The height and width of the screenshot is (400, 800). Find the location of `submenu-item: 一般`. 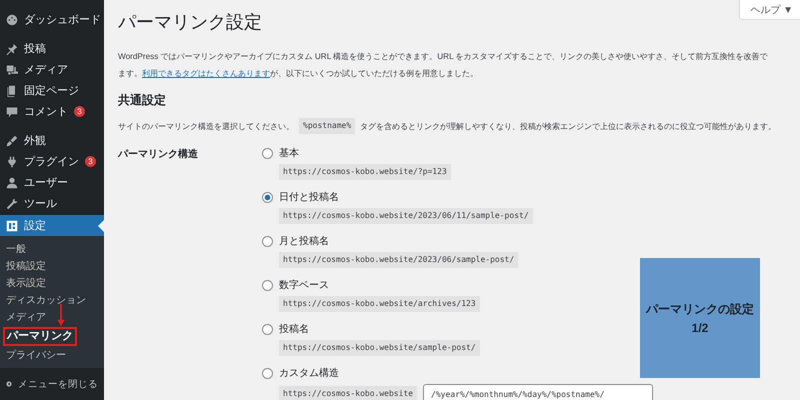

submenu-item: 一般 is located at coordinates (52, 249).